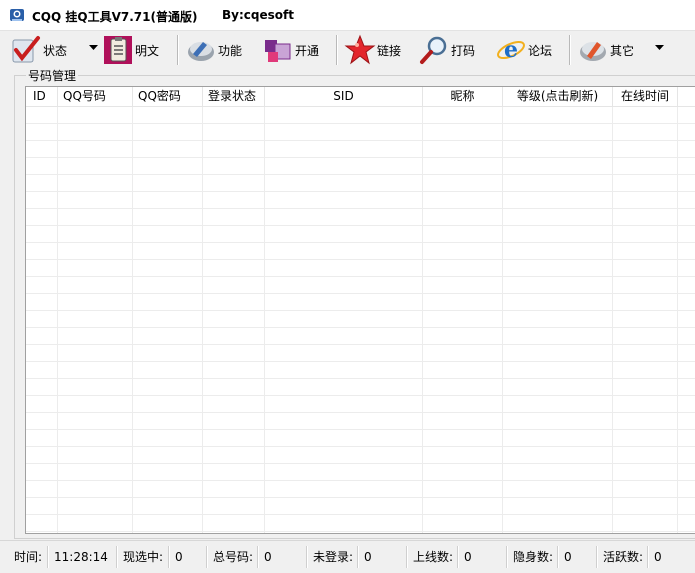 The width and height of the screenshot is (695, 573). Describe the element at coordinates (234, 96) in the screenshot. I see `column-header-login-status: 登录状态` at that location.